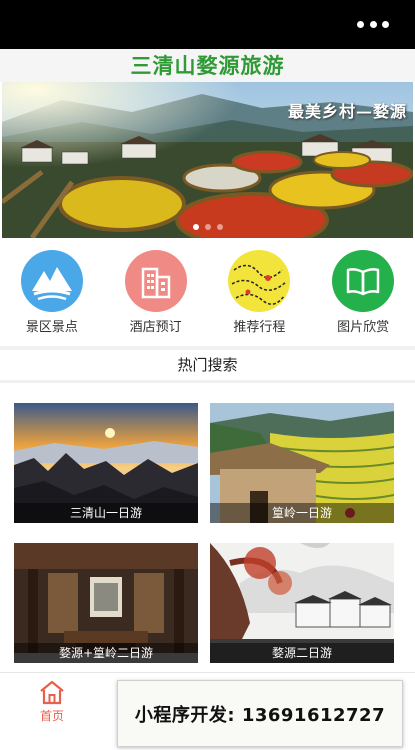 Image resolution: width=415 pixels, height=750 pixels. I want to click on page-title: 三清山婺源旅游, so click(207, 65).